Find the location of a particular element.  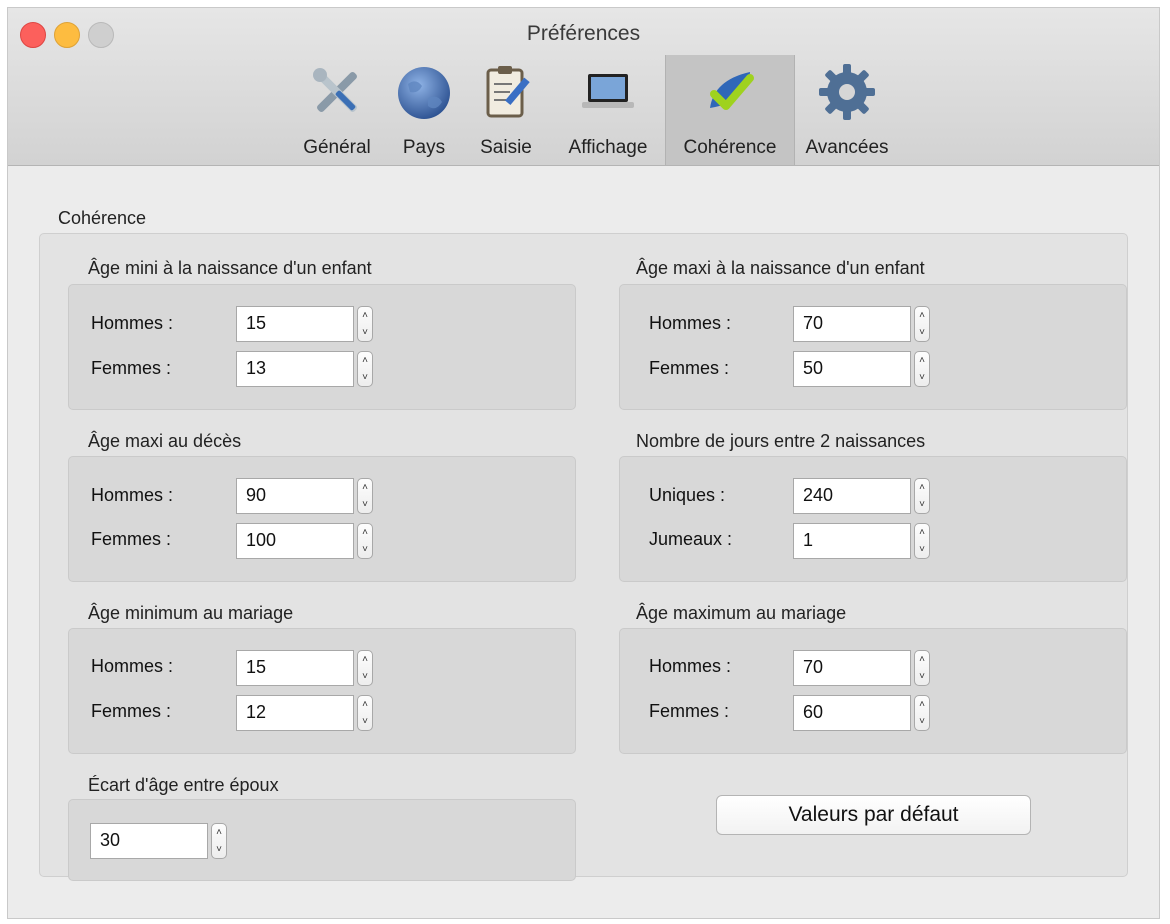

age-mini-hommes-stepper: ˄ ˅ is located at coordinates (365, 324).